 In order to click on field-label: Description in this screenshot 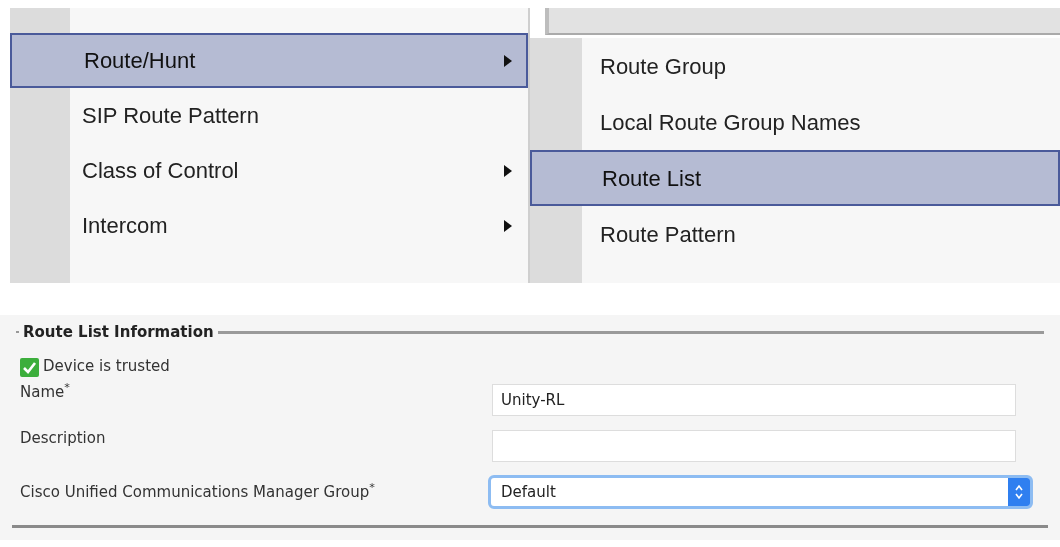, I will do `click(63, 438)`.